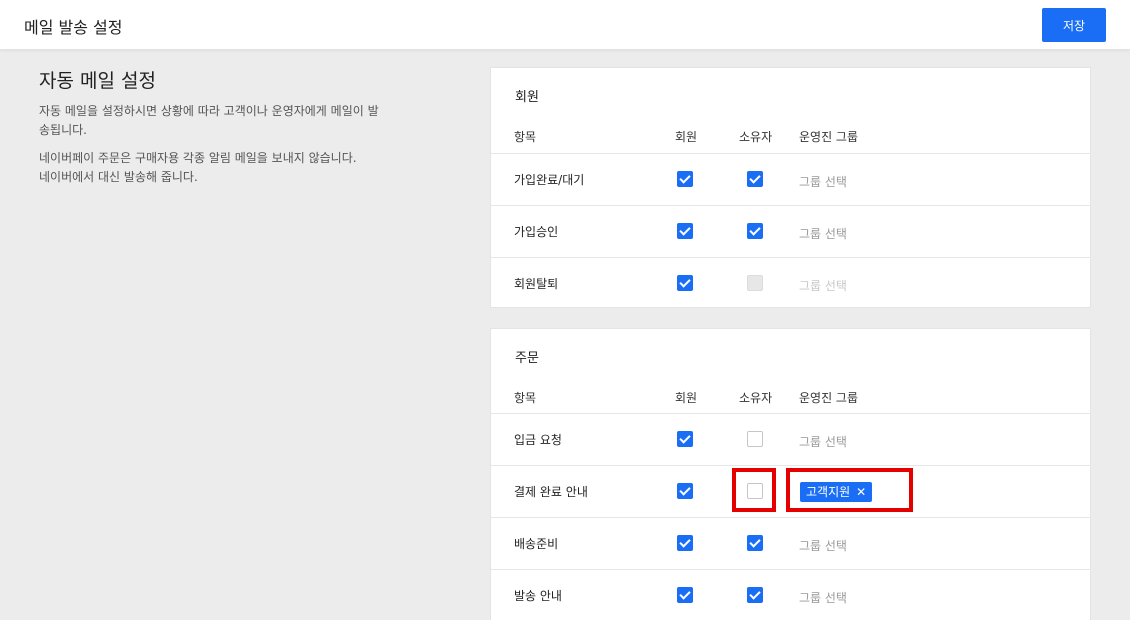  What do you see at coordinates (198, 158) in the screenshot?
I see `naverpay-notice-line1: 네이버페이 주문은 구매자용 각종 알림 메일을 보내지 않습니다.` at bounding box center [198, 158].